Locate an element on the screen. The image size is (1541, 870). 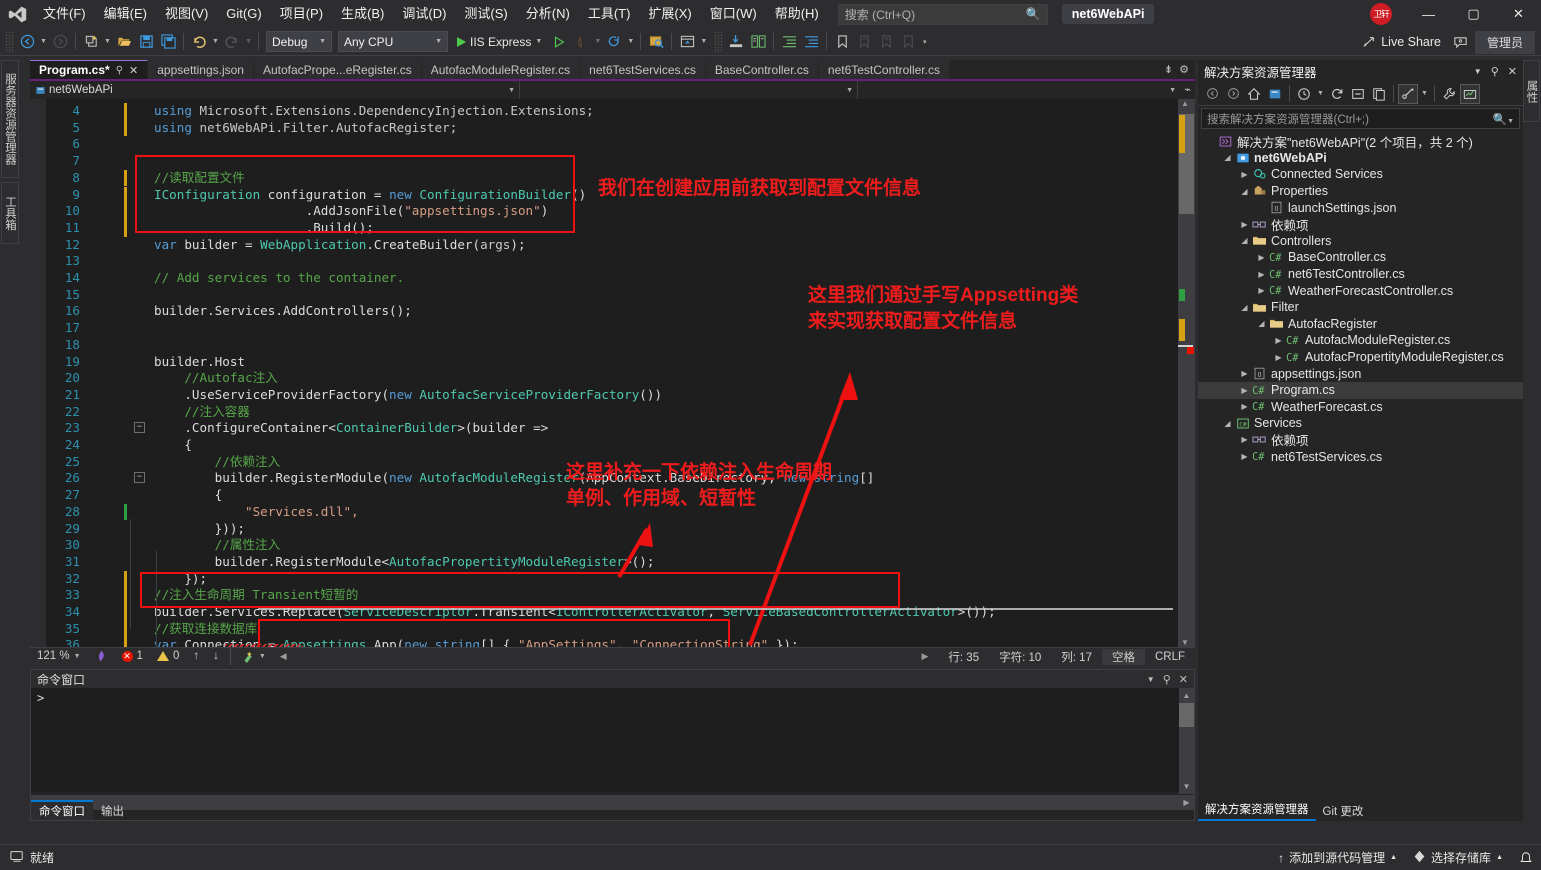
start-without-debugging-icon is located at coordinates (559, 42).